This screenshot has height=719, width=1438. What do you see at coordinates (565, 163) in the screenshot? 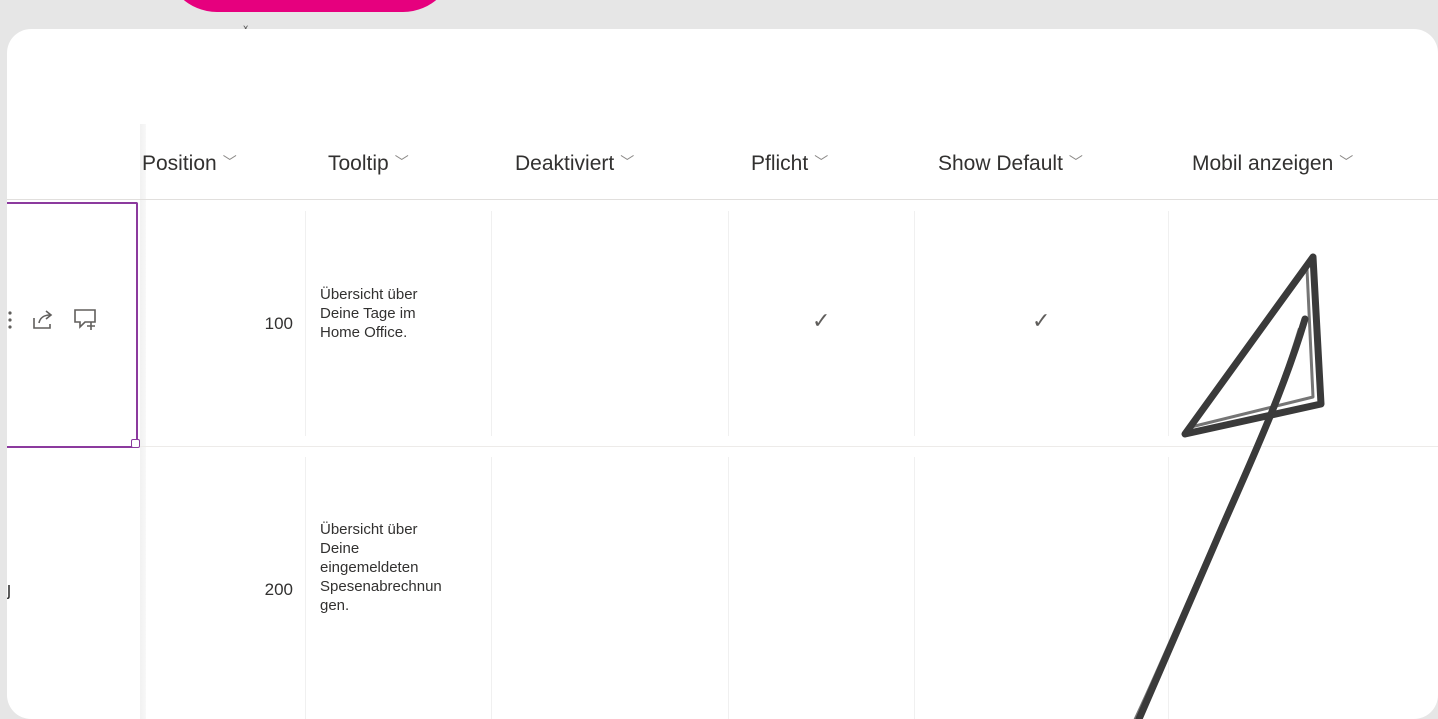
I see `column-header-label: Deaktiviert` at bounding box center [565, 163].